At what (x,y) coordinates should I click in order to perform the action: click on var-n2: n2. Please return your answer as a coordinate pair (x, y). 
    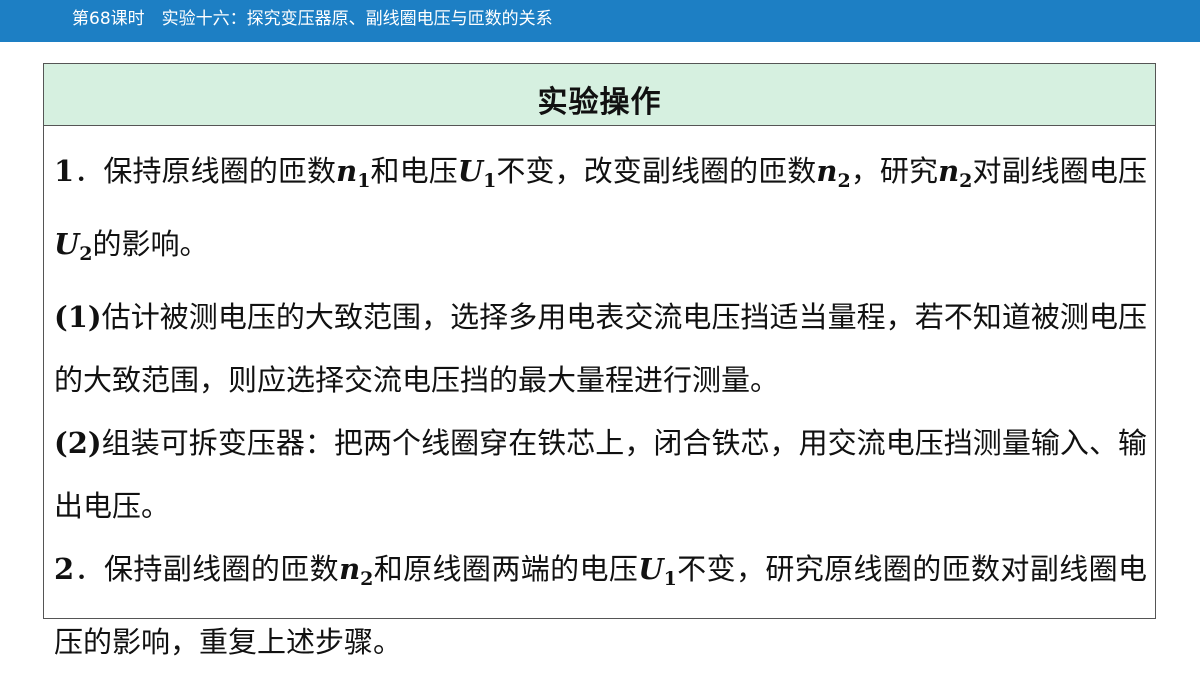
    Looking at the image, I should click on (833, 173).